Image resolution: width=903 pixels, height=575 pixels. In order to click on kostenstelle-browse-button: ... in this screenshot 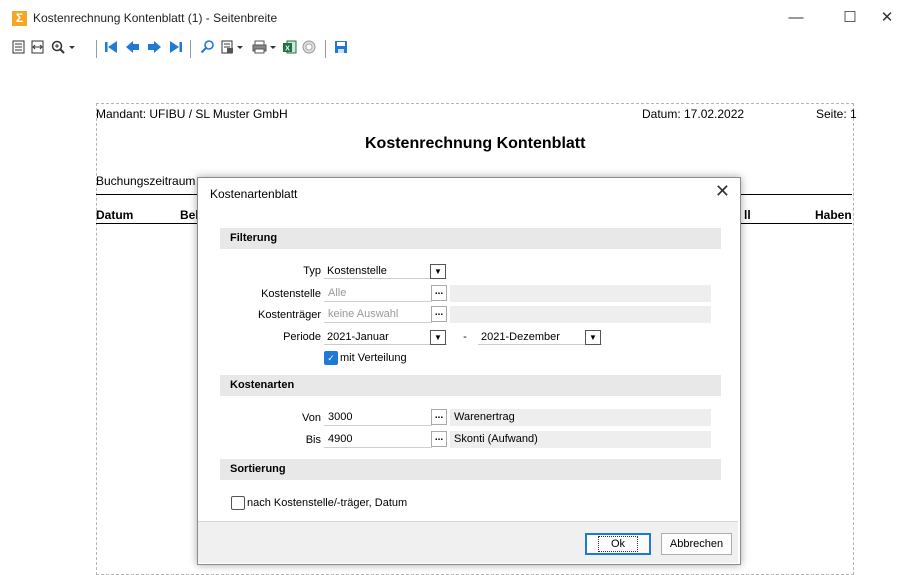, I will do `click(439, 293)`.